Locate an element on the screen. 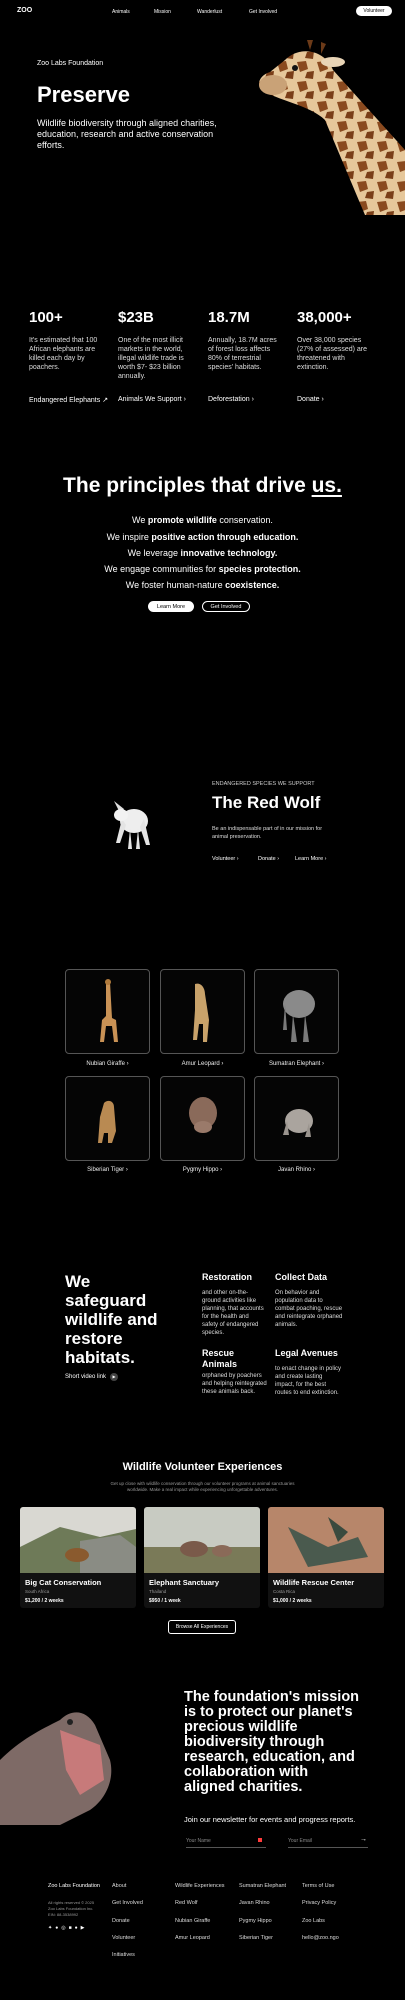 The width and height of the screenshot is (405, 2000). submit-arrow-button: → is located at coordinates (363, 1839).